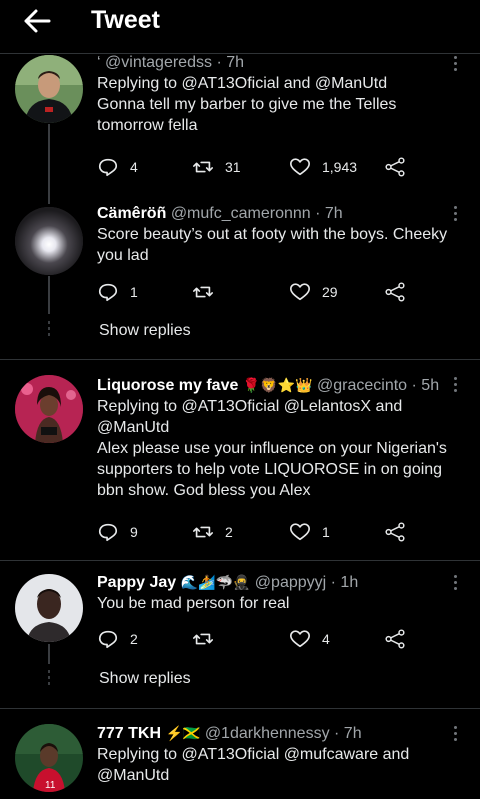  What do you see at coordinates (273, 83) in the screenshot?
I see `replying-to: Replying to @AT13Oficial and @ManUtd` at bounding box center [273, 83].